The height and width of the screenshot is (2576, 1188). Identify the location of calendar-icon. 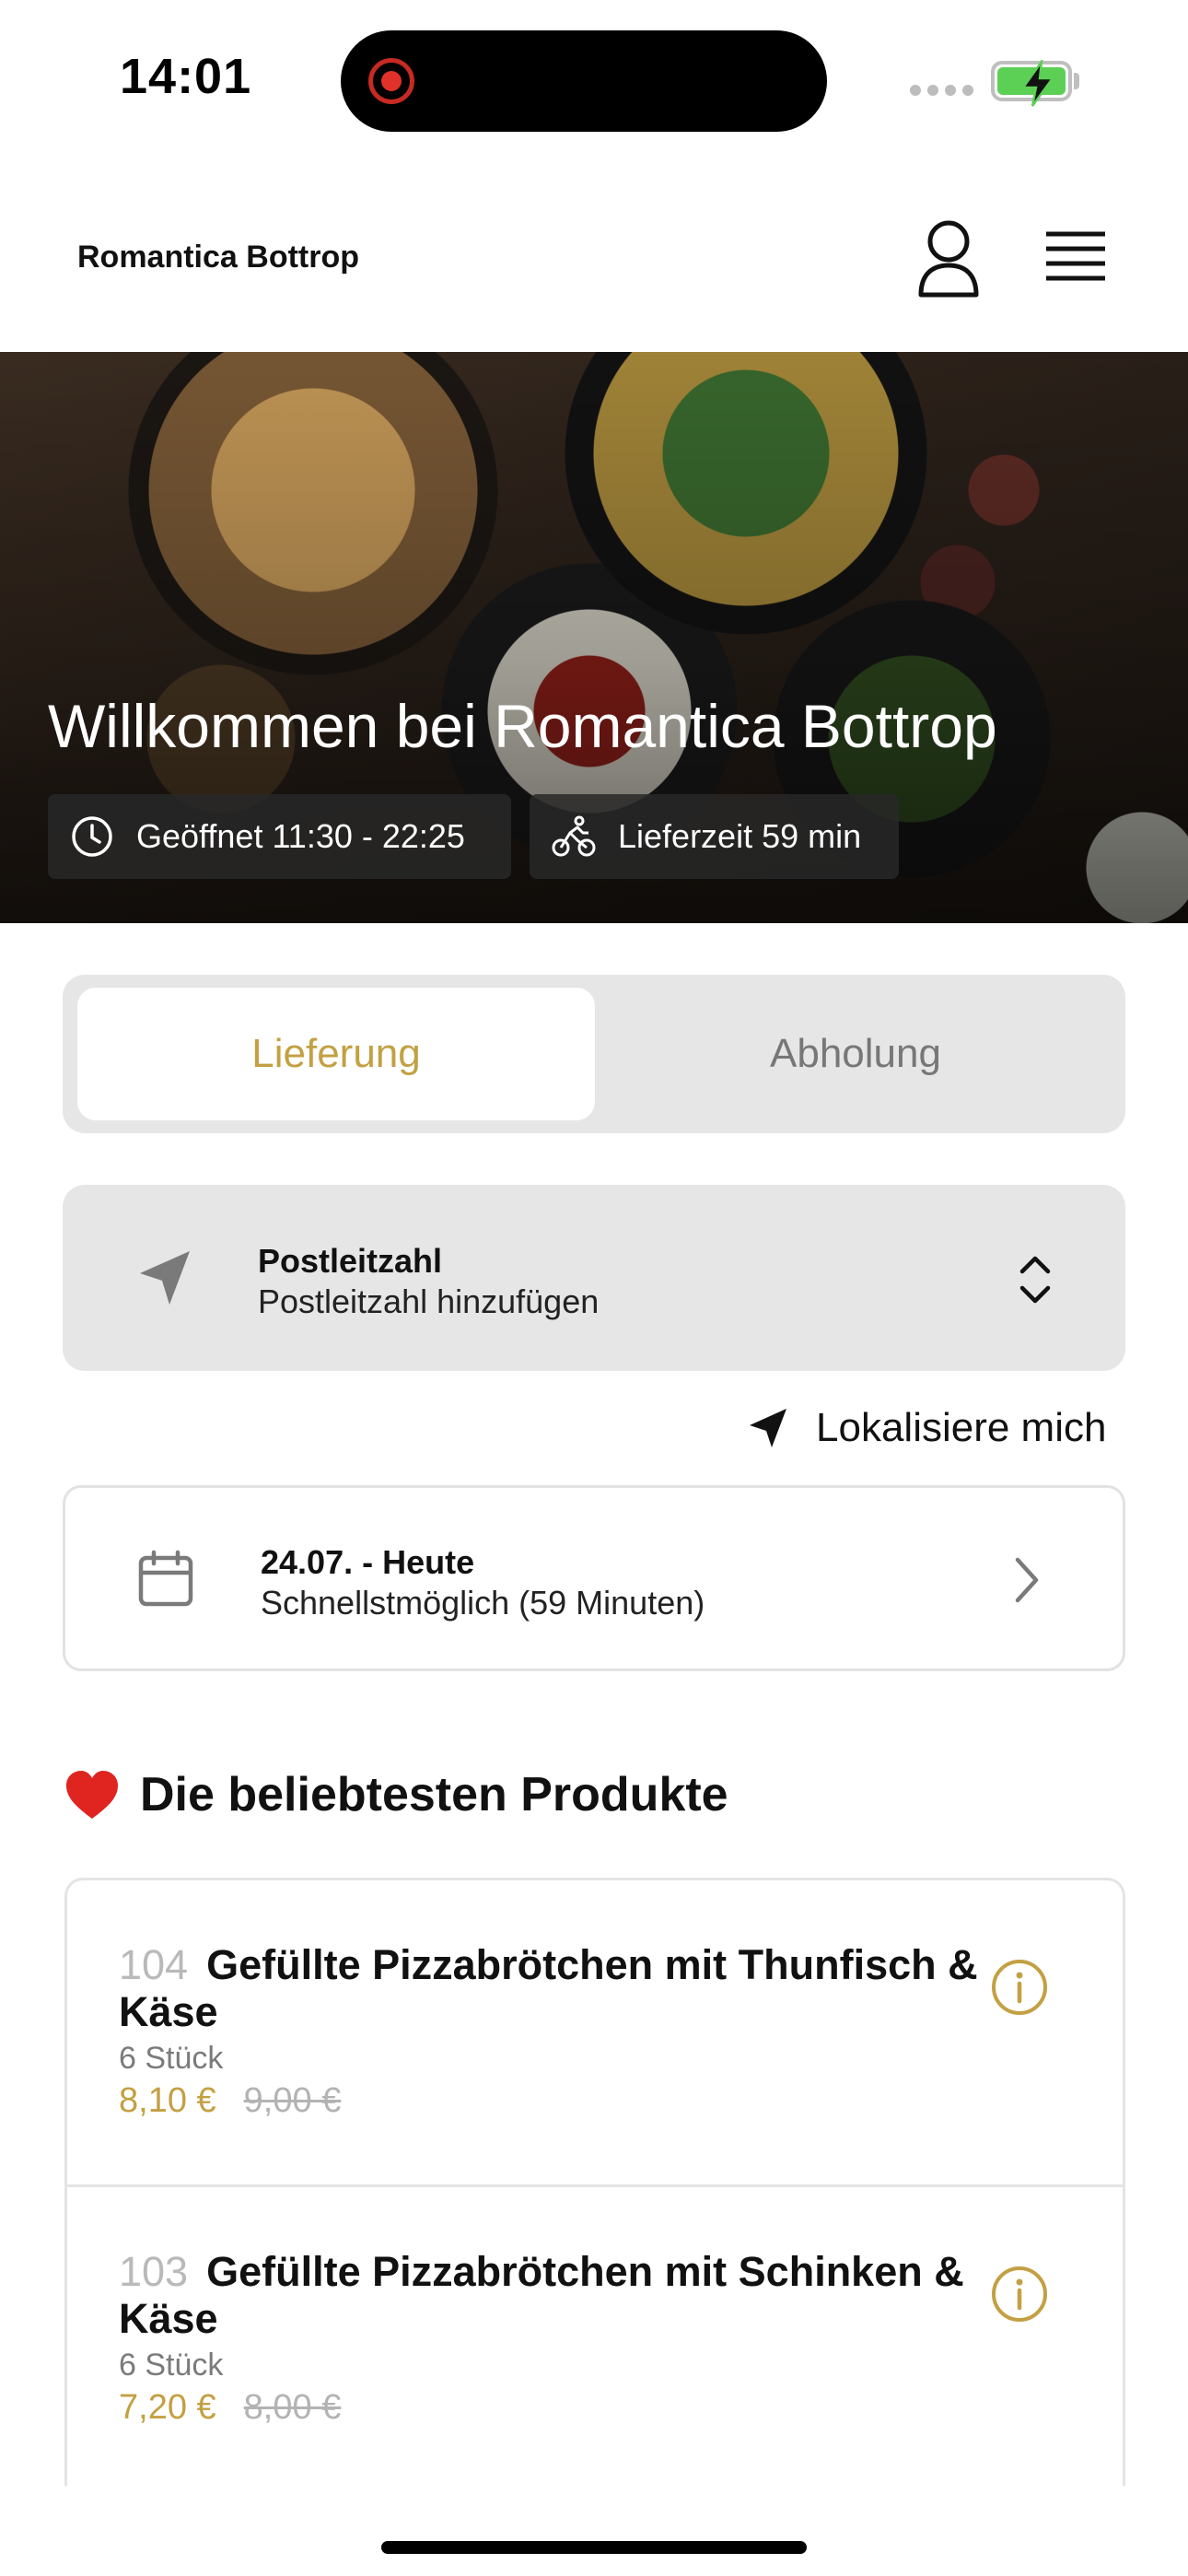
(165, 1578).